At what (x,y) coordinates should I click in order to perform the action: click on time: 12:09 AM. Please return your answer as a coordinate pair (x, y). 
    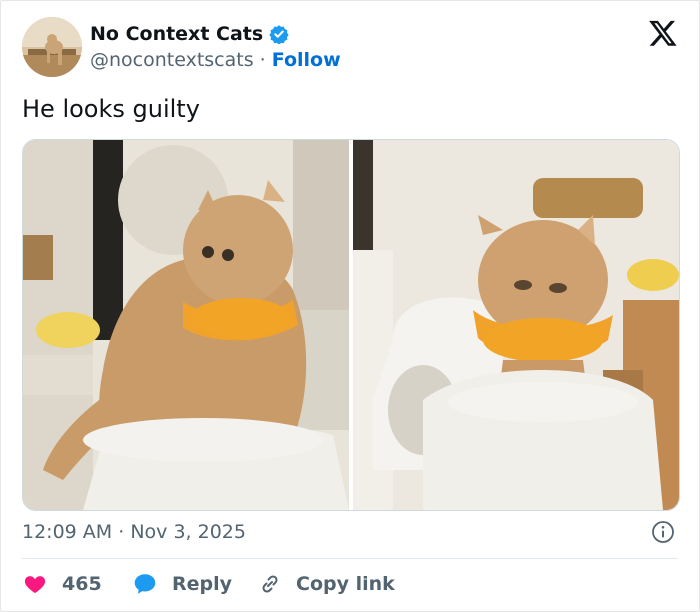
    Looking at the image, I should click on (67, 532).